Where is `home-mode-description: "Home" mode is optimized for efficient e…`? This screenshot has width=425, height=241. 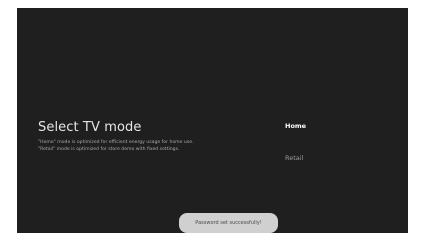
home-mode-description: "Home" mode is optimized for efficient e… is located at coordinates (116, 142).